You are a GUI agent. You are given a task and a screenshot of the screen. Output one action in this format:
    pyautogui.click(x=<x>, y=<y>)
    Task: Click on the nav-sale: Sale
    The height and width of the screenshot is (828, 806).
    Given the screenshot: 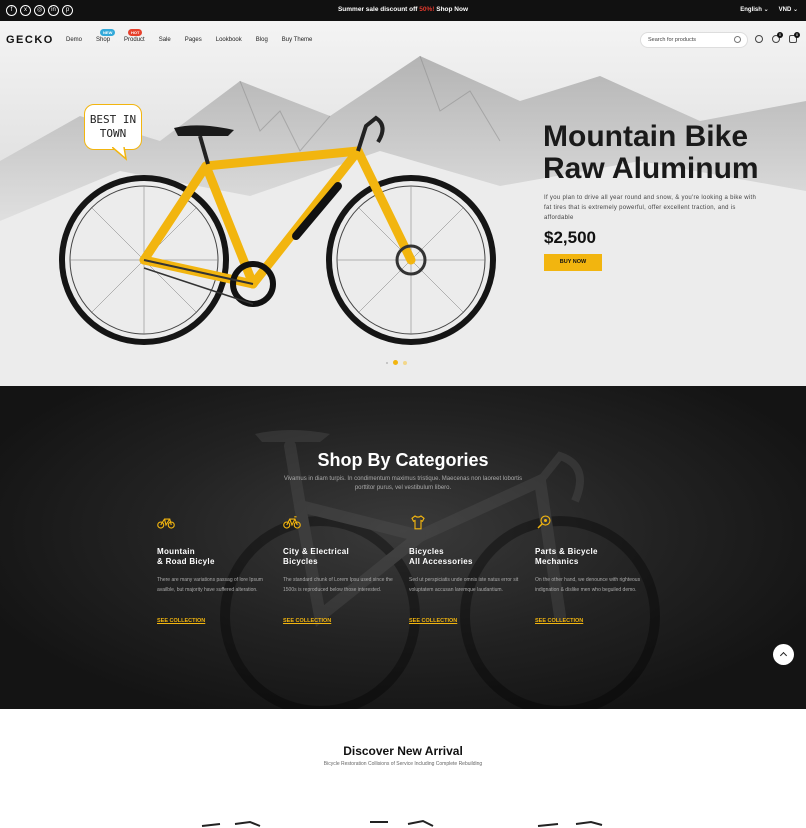 What is the action you would take?
    pyautogui.click(x=165, y=40)
    